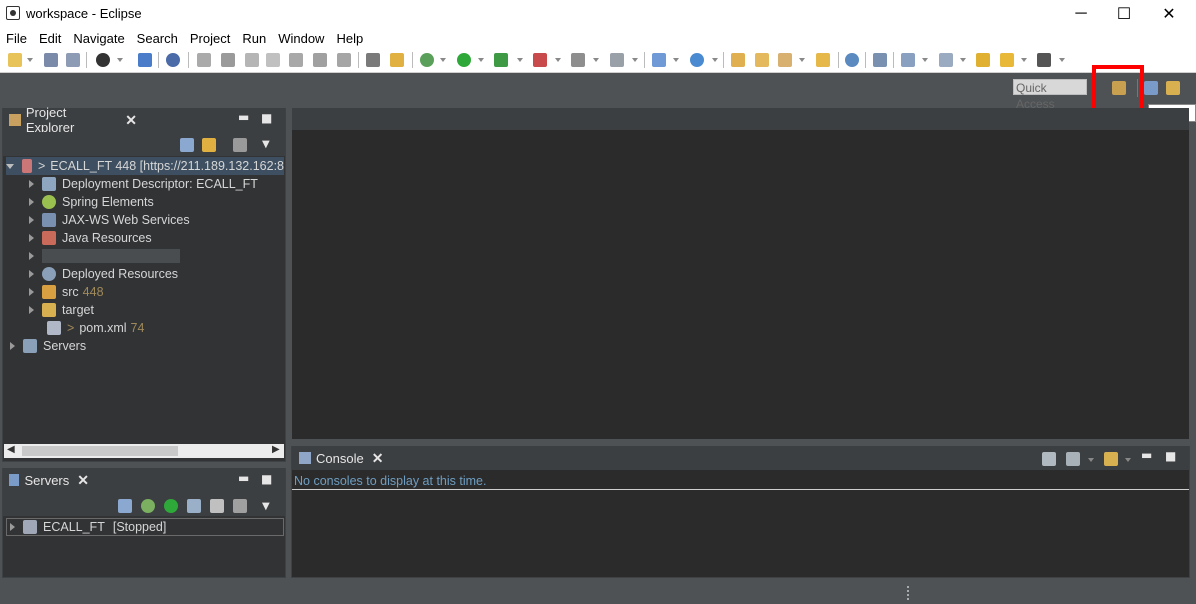  Describe the element at coordinates (520, 60) in the screenshot. I see `run-server-dropdown-icon` at that location.